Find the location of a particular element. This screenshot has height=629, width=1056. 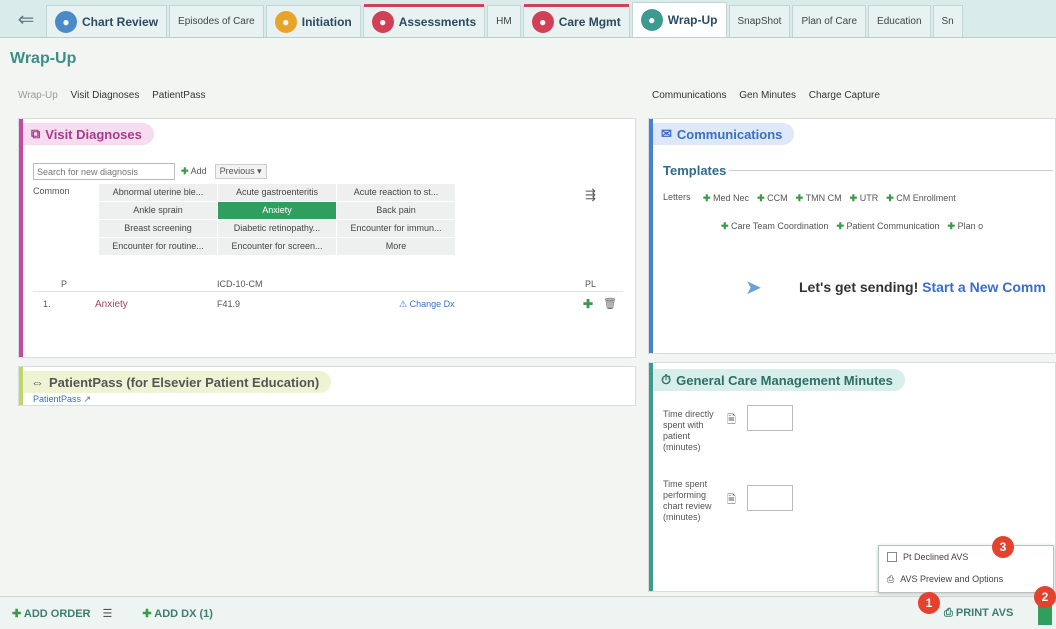

patientpass-link: PatientPass ↗ is located at coordinates (62, 399).